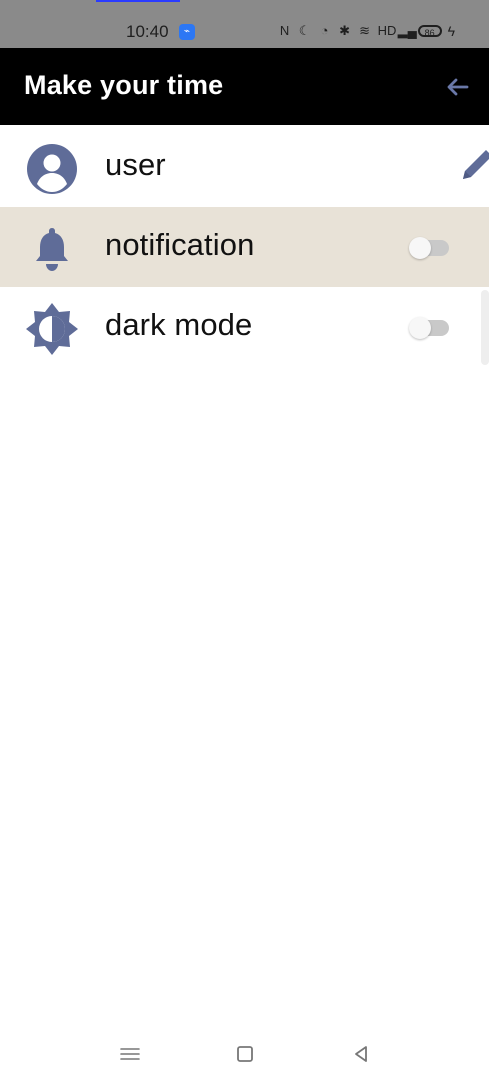 The image size is (489, 1080). What do you see at coordinates (324, 30) in the screenshot?
I see `alarm-icon: ◔` at bounding box center [324, 30].